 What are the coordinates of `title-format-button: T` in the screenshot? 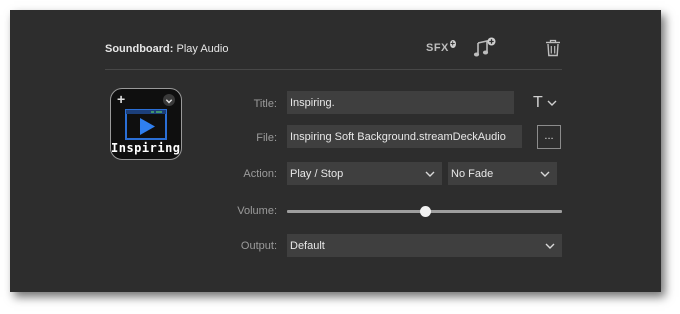 It's located at (548, 103).